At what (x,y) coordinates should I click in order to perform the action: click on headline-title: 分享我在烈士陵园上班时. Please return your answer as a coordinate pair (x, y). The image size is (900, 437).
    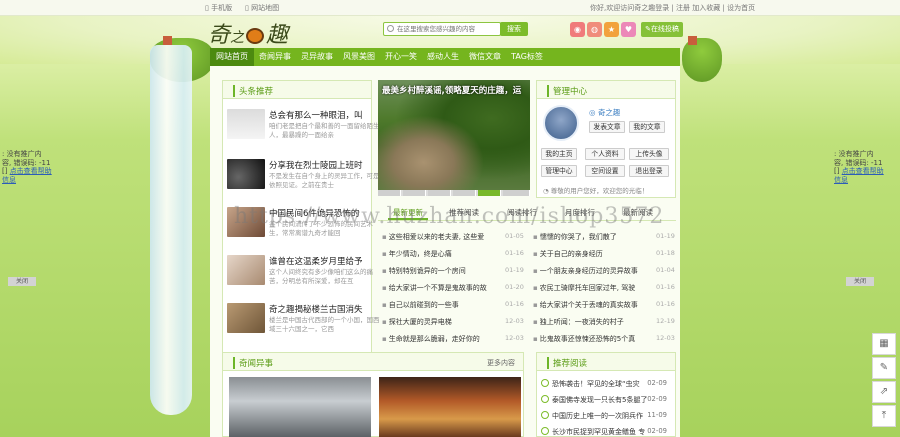
    Looking at the image, I should click on (325, 165).